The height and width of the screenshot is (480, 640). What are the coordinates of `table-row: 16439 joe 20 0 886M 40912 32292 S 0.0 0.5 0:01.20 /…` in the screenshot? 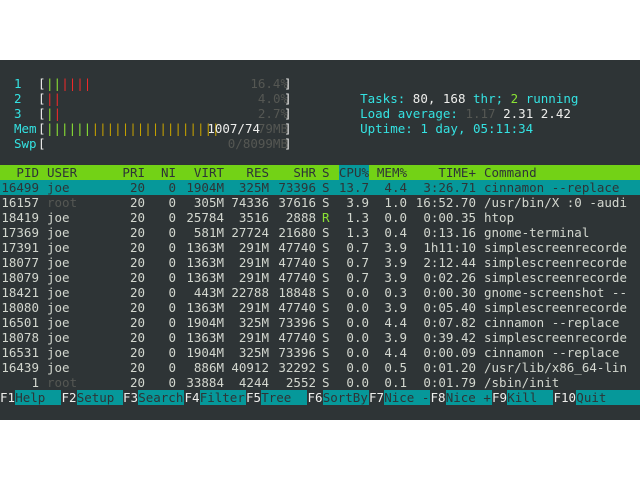 It's located at (320, 367).